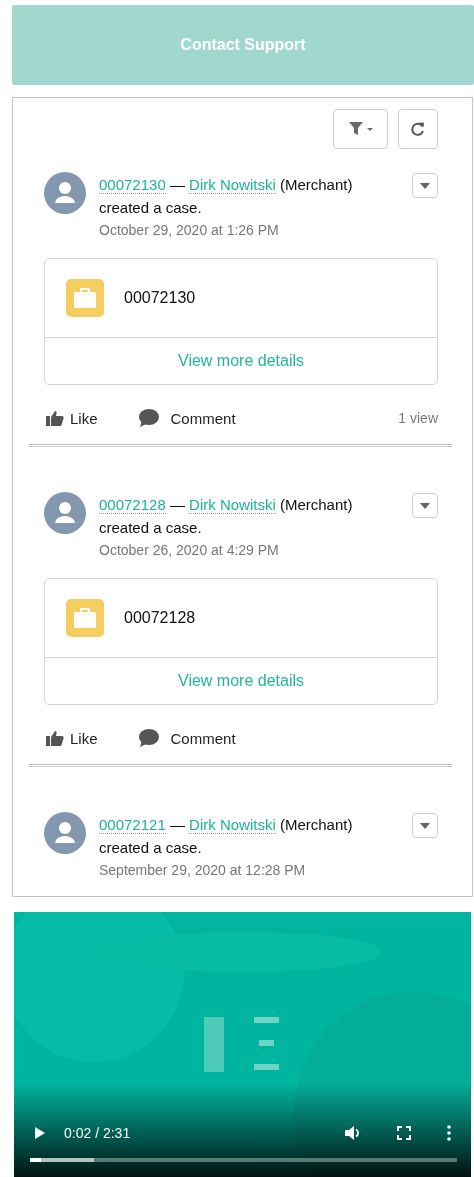  I want to click on post-date: October 29, 2020 at 1:26 PM, so click(189, 230).